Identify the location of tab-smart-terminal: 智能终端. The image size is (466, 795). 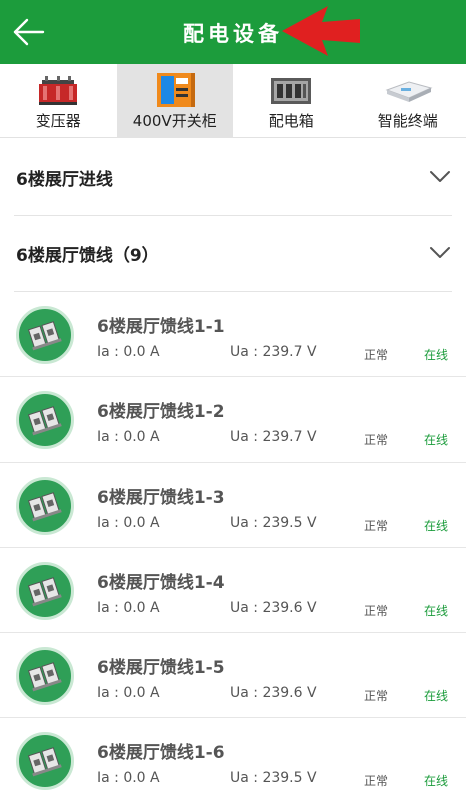
(408, 101).